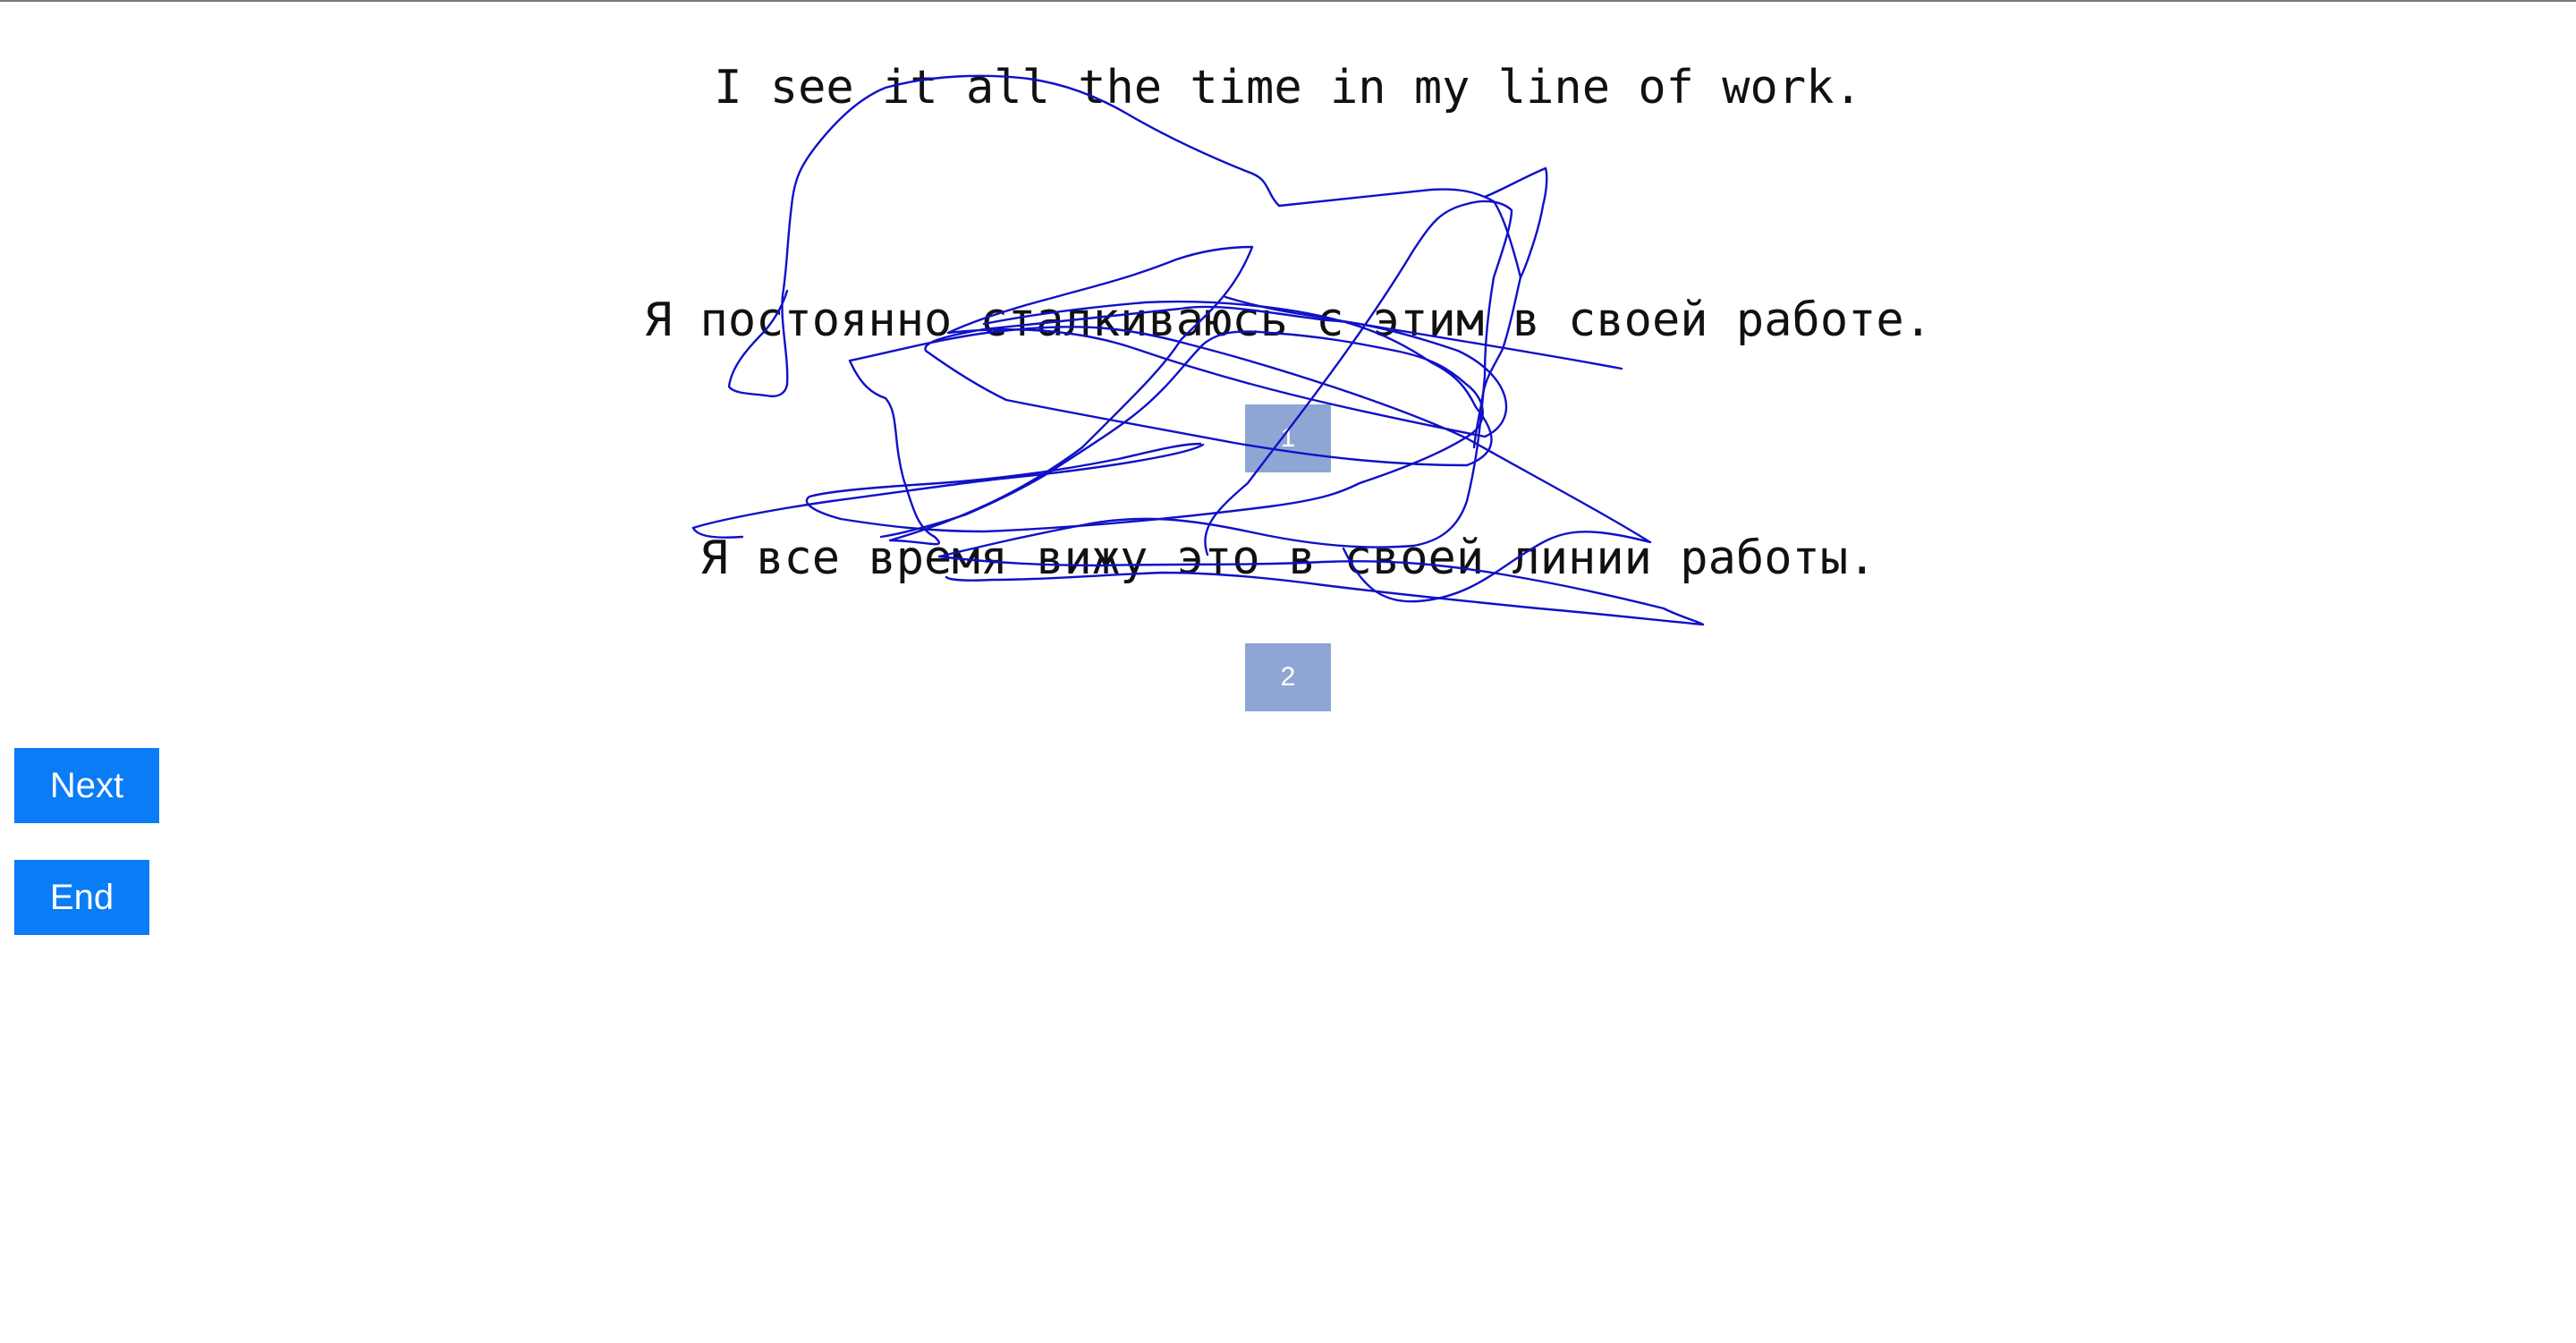 This screenshot has width=2576, height=1343. What do you see at coordinates (1288, 677) in the screenshot?
I see `choice-button-2: 2` at bounding box center [1288, 677].